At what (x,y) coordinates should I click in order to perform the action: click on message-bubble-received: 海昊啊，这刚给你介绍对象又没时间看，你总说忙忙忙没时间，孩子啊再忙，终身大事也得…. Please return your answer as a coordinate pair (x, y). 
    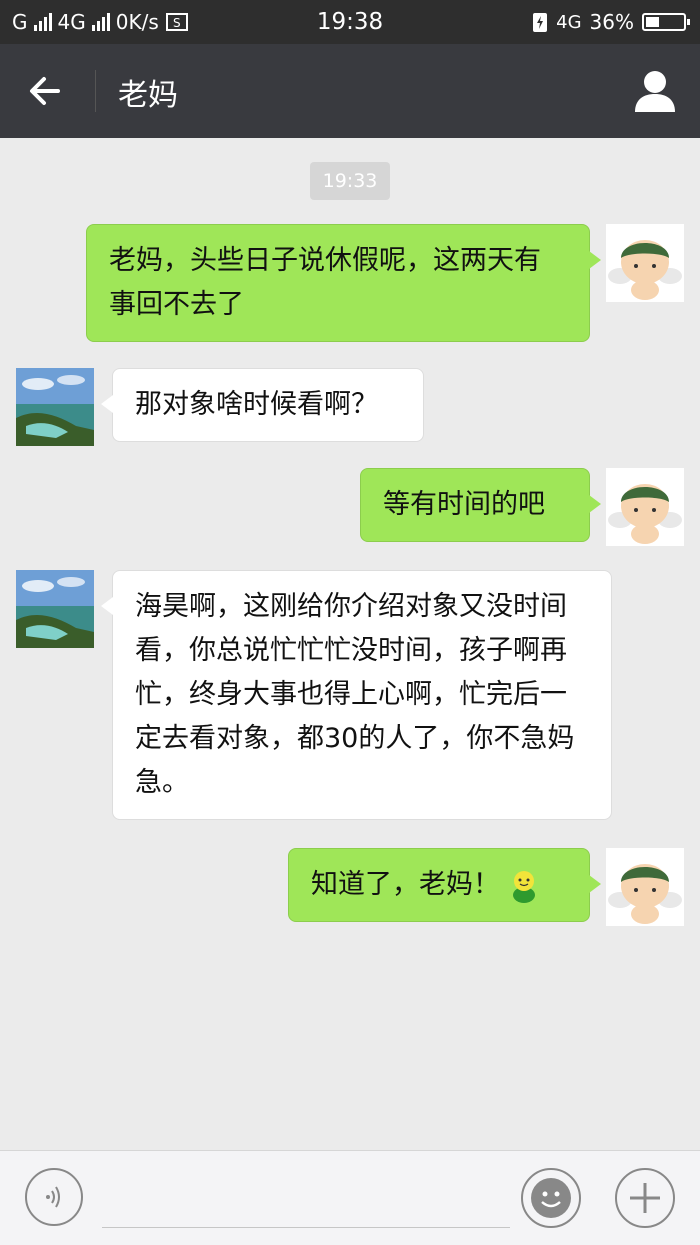
    Looking at the image, I should click on (356, 695).